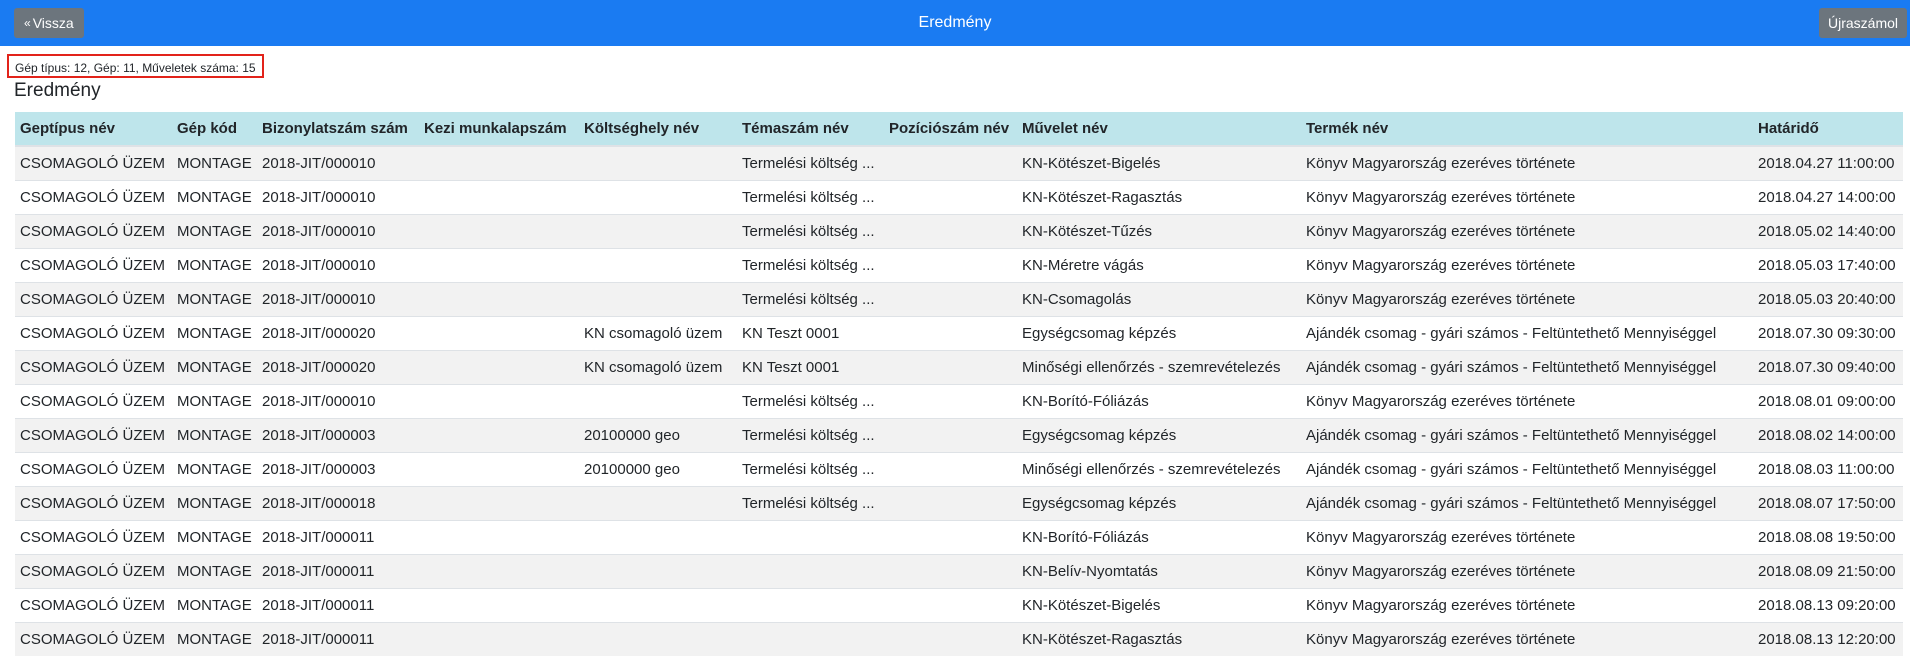 Image resolution: width=1910 pixels, height=656 pixels. Describe the element at coordinates (658, 334) in the screenshot. I see `table-cell: KN csomagoló üzem` at that location.